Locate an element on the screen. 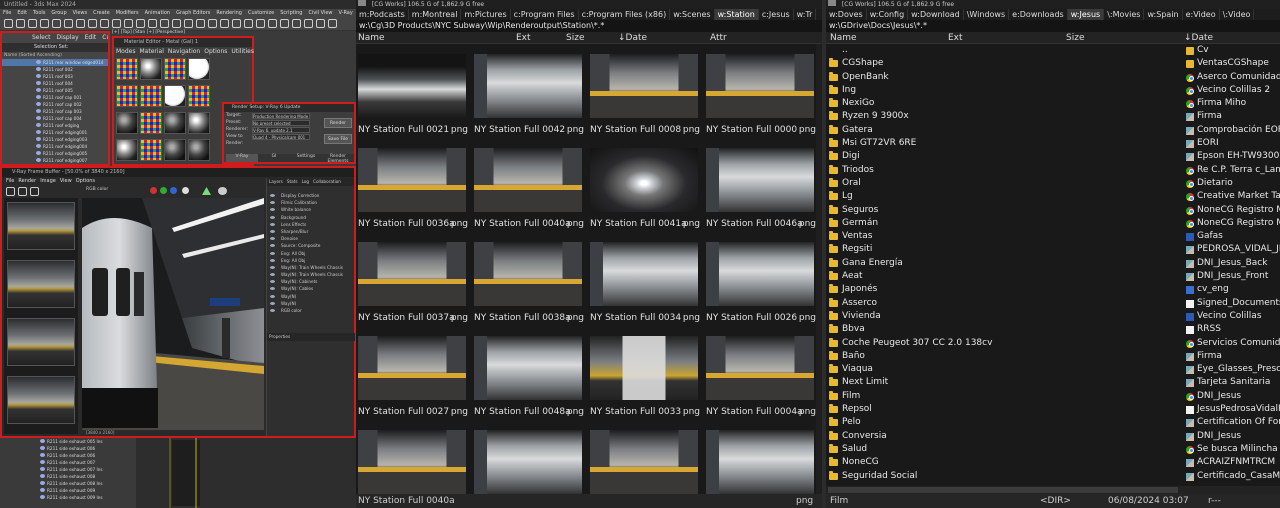 The image size is (1280, 508). folder-tab: \Windows is located at coordinates (987, 14).